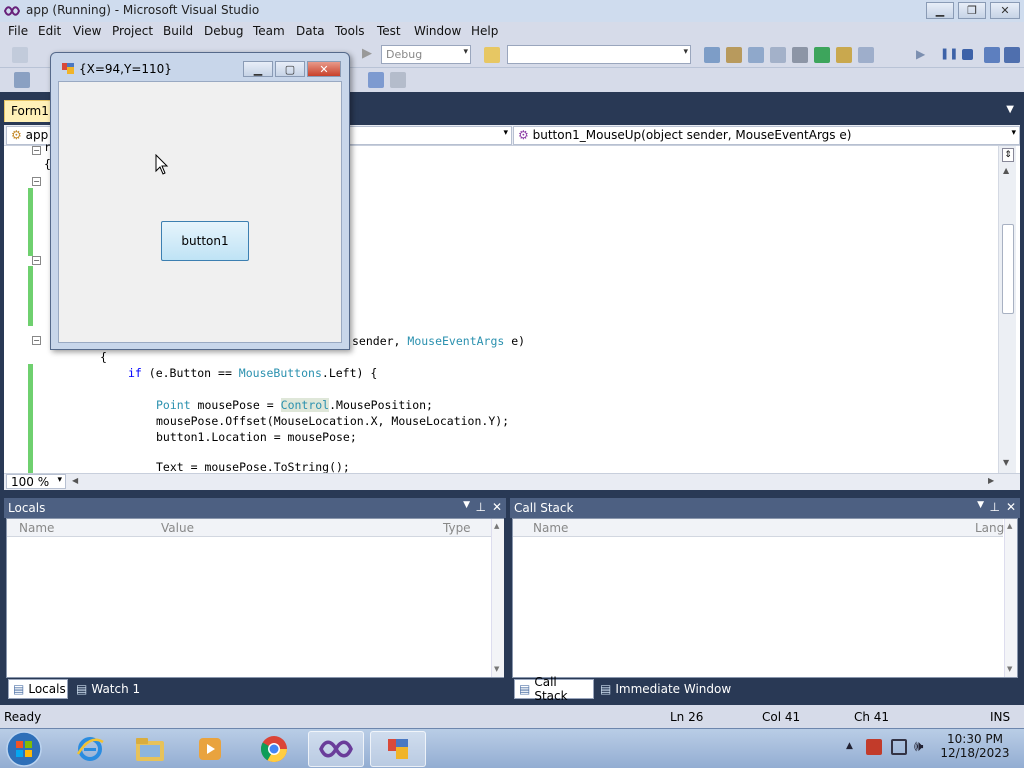  What do you see at coordinates (389, 31) in the screenshot?
I see `menu-test: Test` at bounding box center [389, 31].